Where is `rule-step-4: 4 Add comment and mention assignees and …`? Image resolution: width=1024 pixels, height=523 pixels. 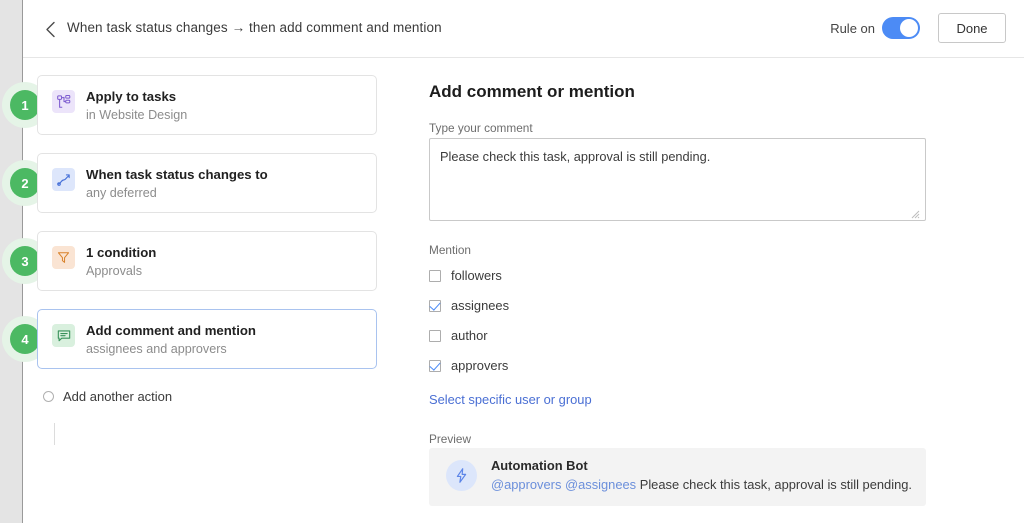 rule-step-4: 4 Add comment and mention assignees and … is located at coordinates (210, 339).